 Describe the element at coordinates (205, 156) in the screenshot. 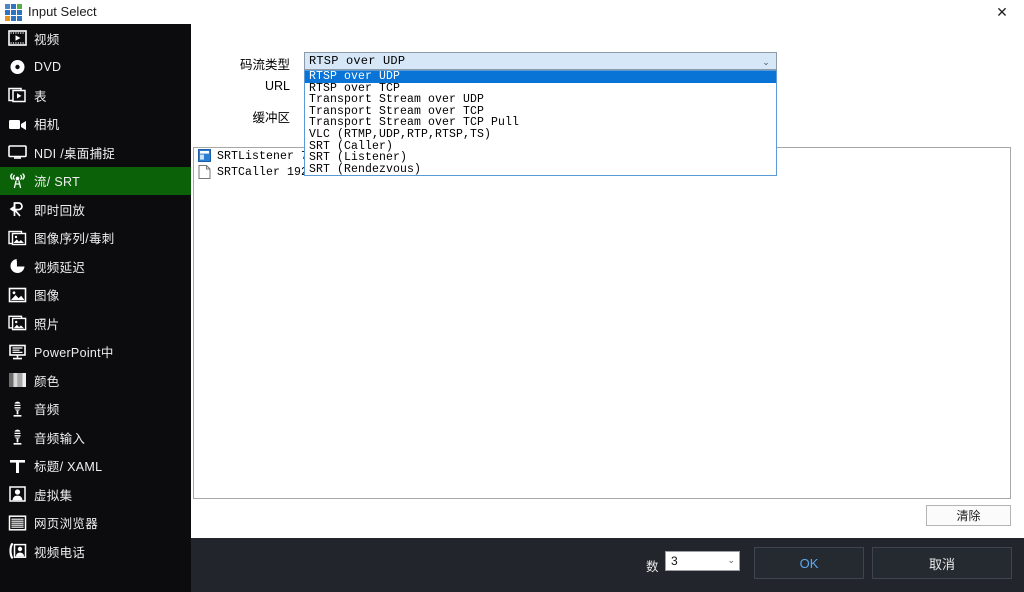

I see `blue-window-icon` at that location.